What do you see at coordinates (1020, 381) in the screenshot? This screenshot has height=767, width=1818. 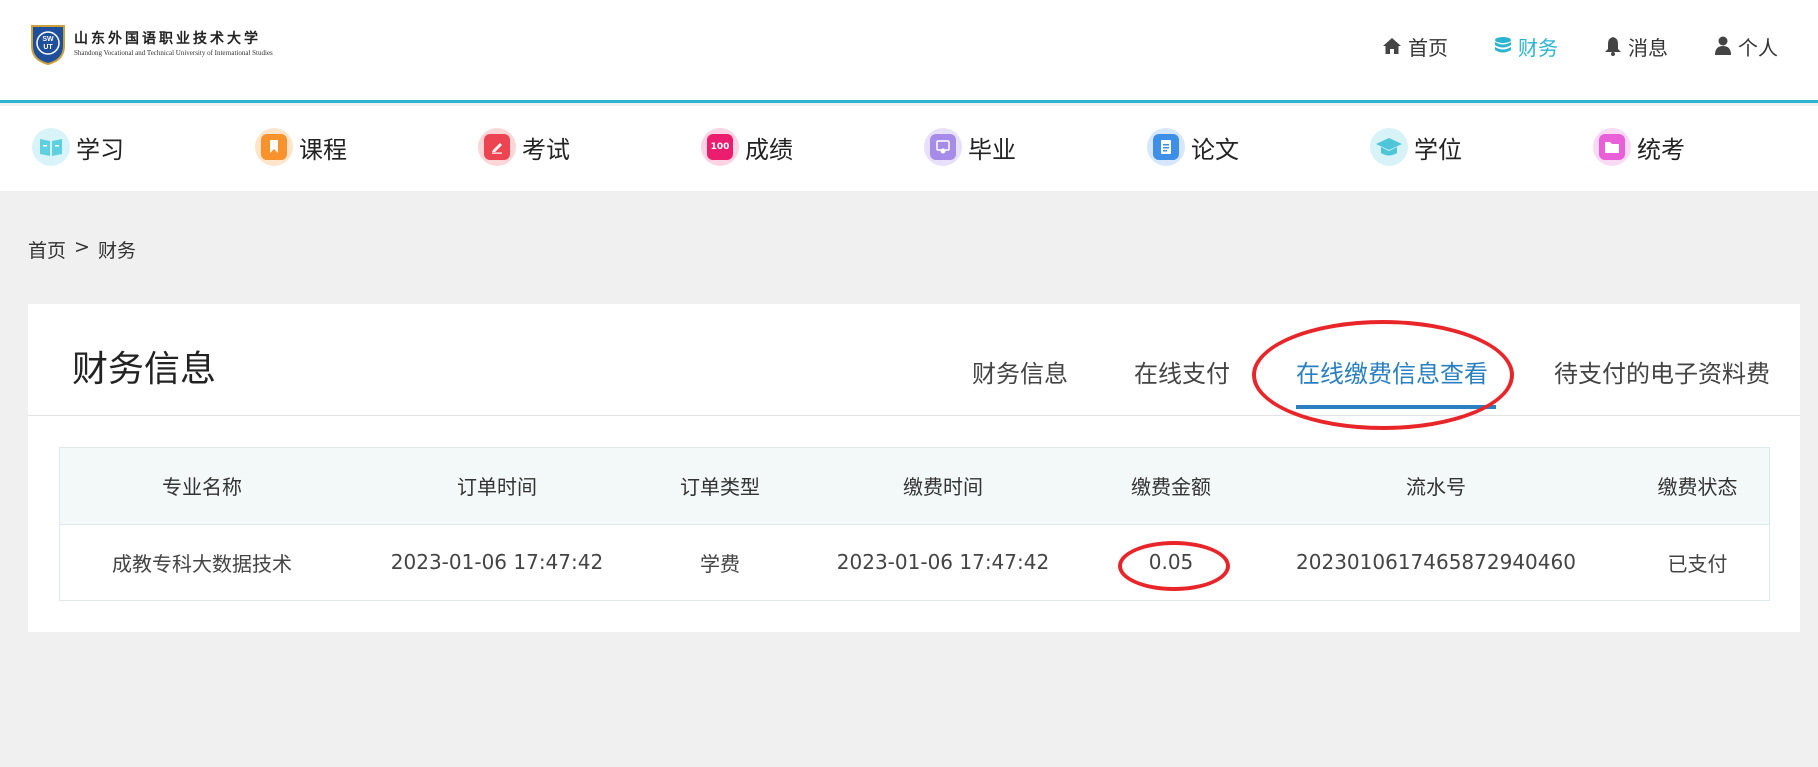 I see `tab-finance-info: 财务信息` at bounding box center [1020, 381].